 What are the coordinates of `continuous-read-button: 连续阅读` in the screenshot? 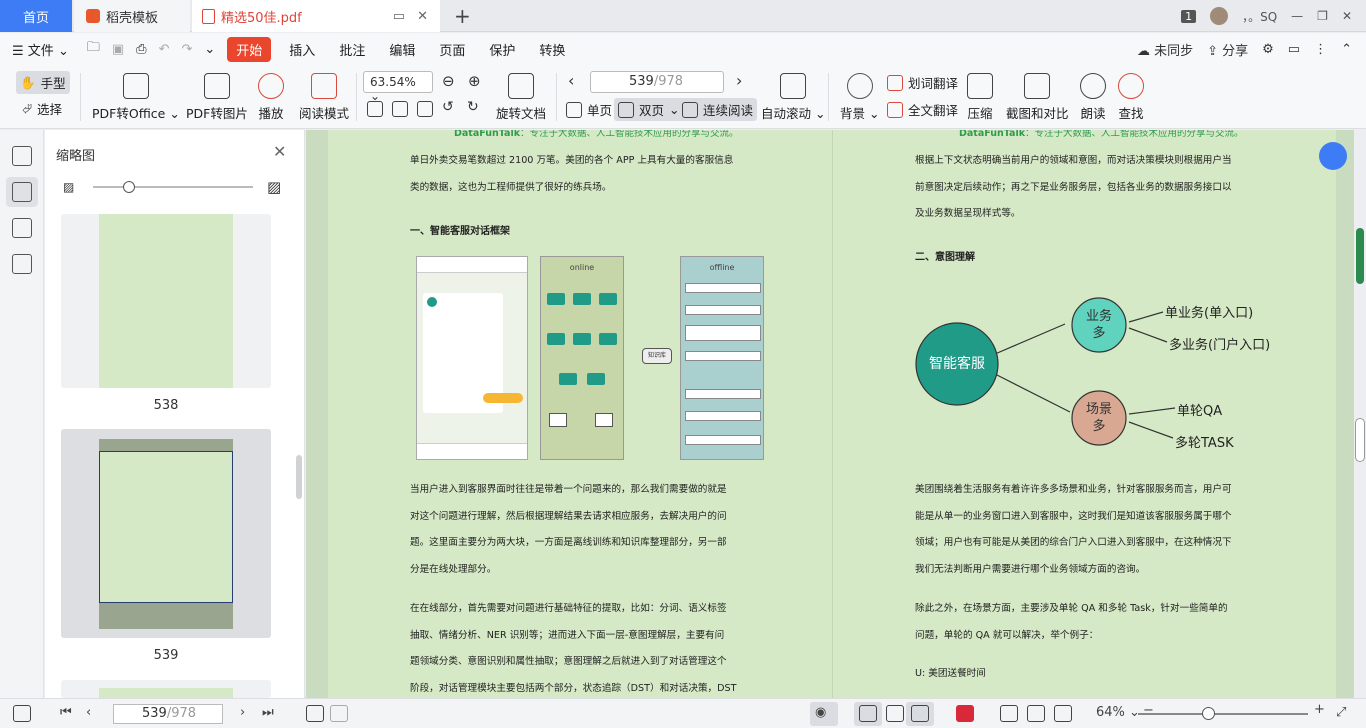 It's located at (718, 109).